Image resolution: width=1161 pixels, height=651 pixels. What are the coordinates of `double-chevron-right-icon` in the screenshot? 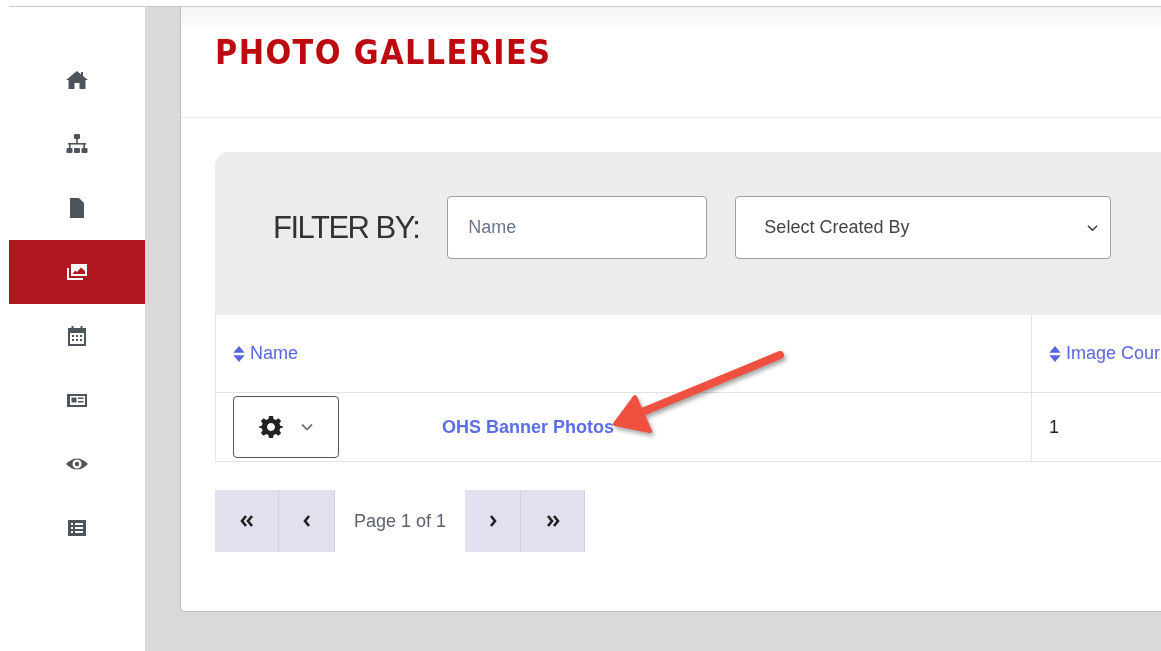 It's located at (552, 521).